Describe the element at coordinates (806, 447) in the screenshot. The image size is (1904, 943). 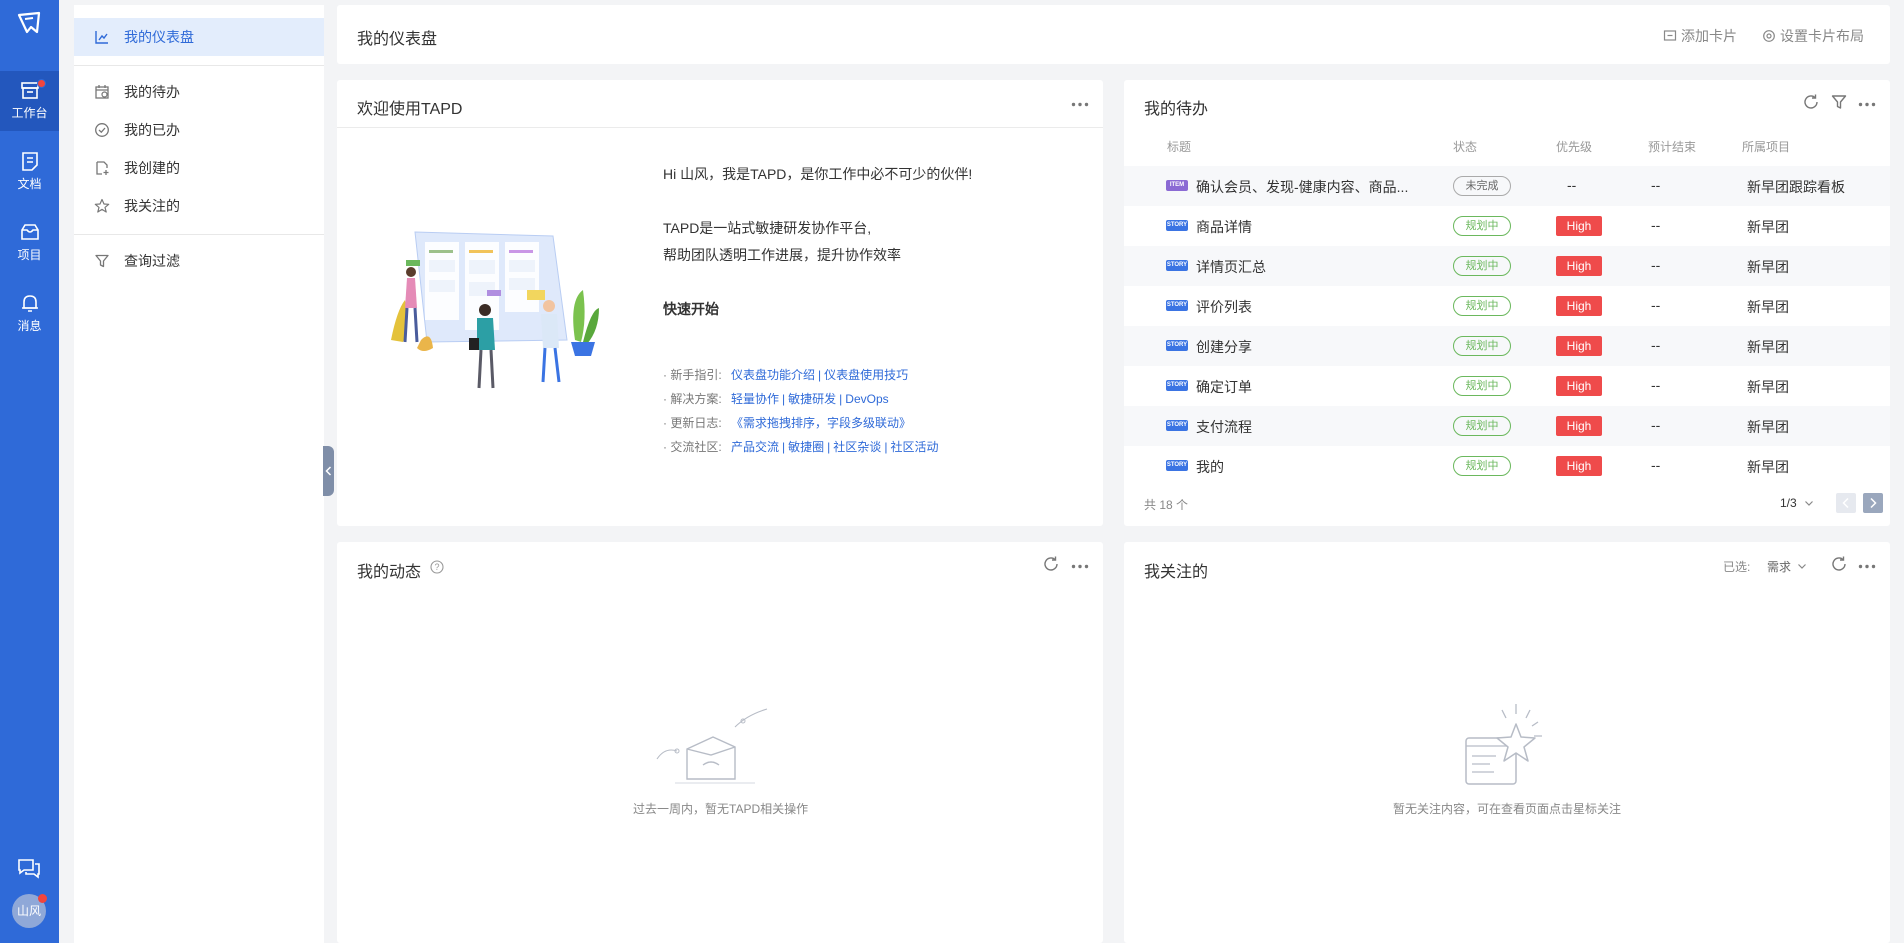
I see `link-agile-circle: 敏捷圈` at that location.